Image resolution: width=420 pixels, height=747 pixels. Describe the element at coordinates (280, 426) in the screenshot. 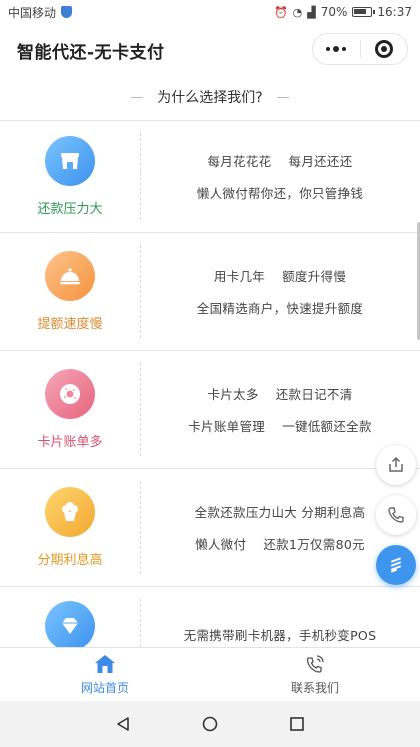

I see `feature-line-2: 卡片账单管理 一键低额还全款` at that location.